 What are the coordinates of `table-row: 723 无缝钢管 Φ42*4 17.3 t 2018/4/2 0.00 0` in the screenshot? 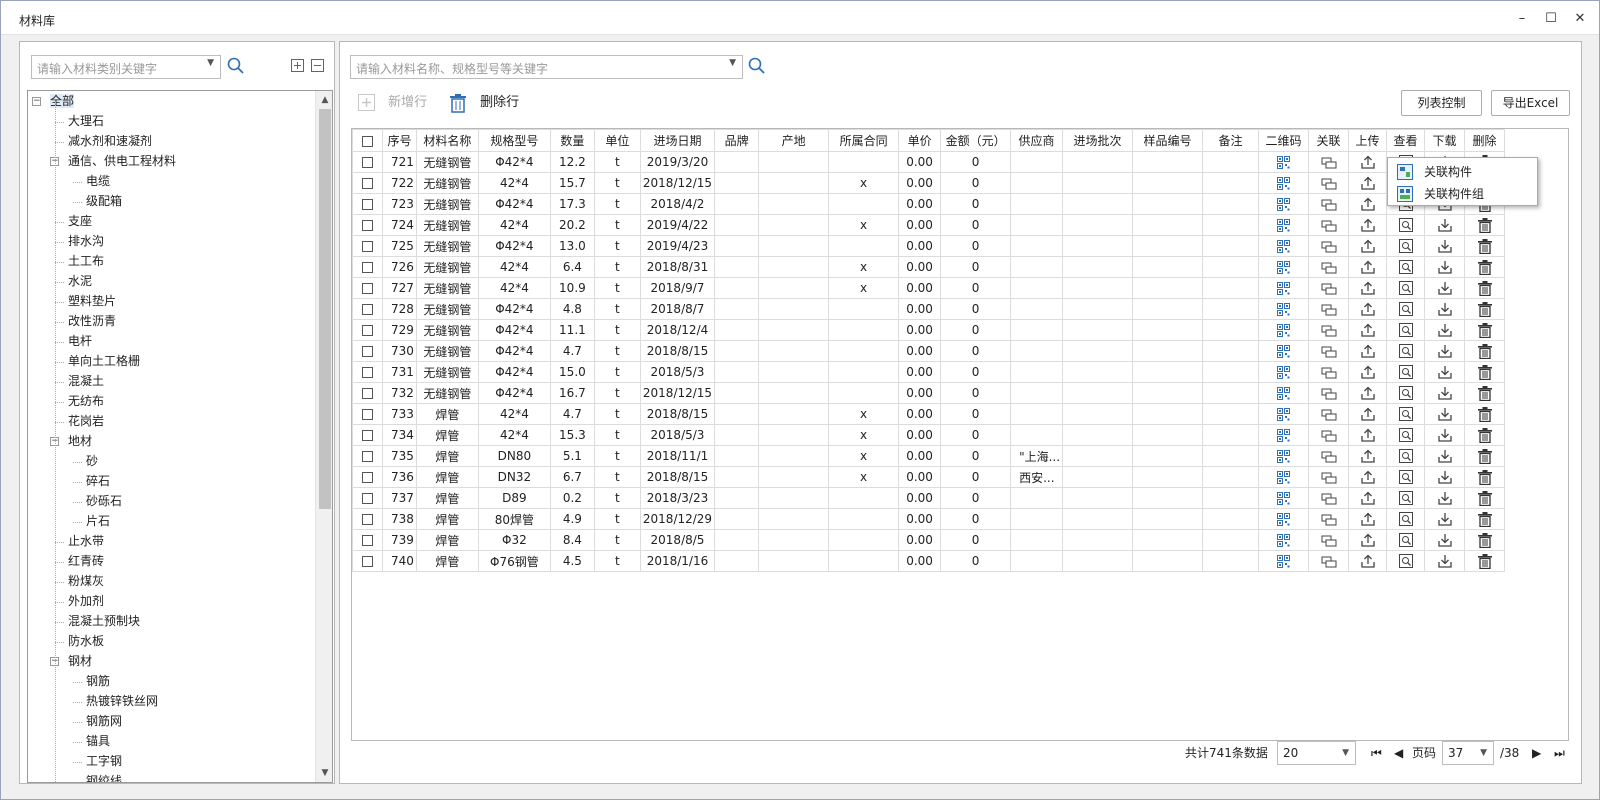 It's located at (929, 204).